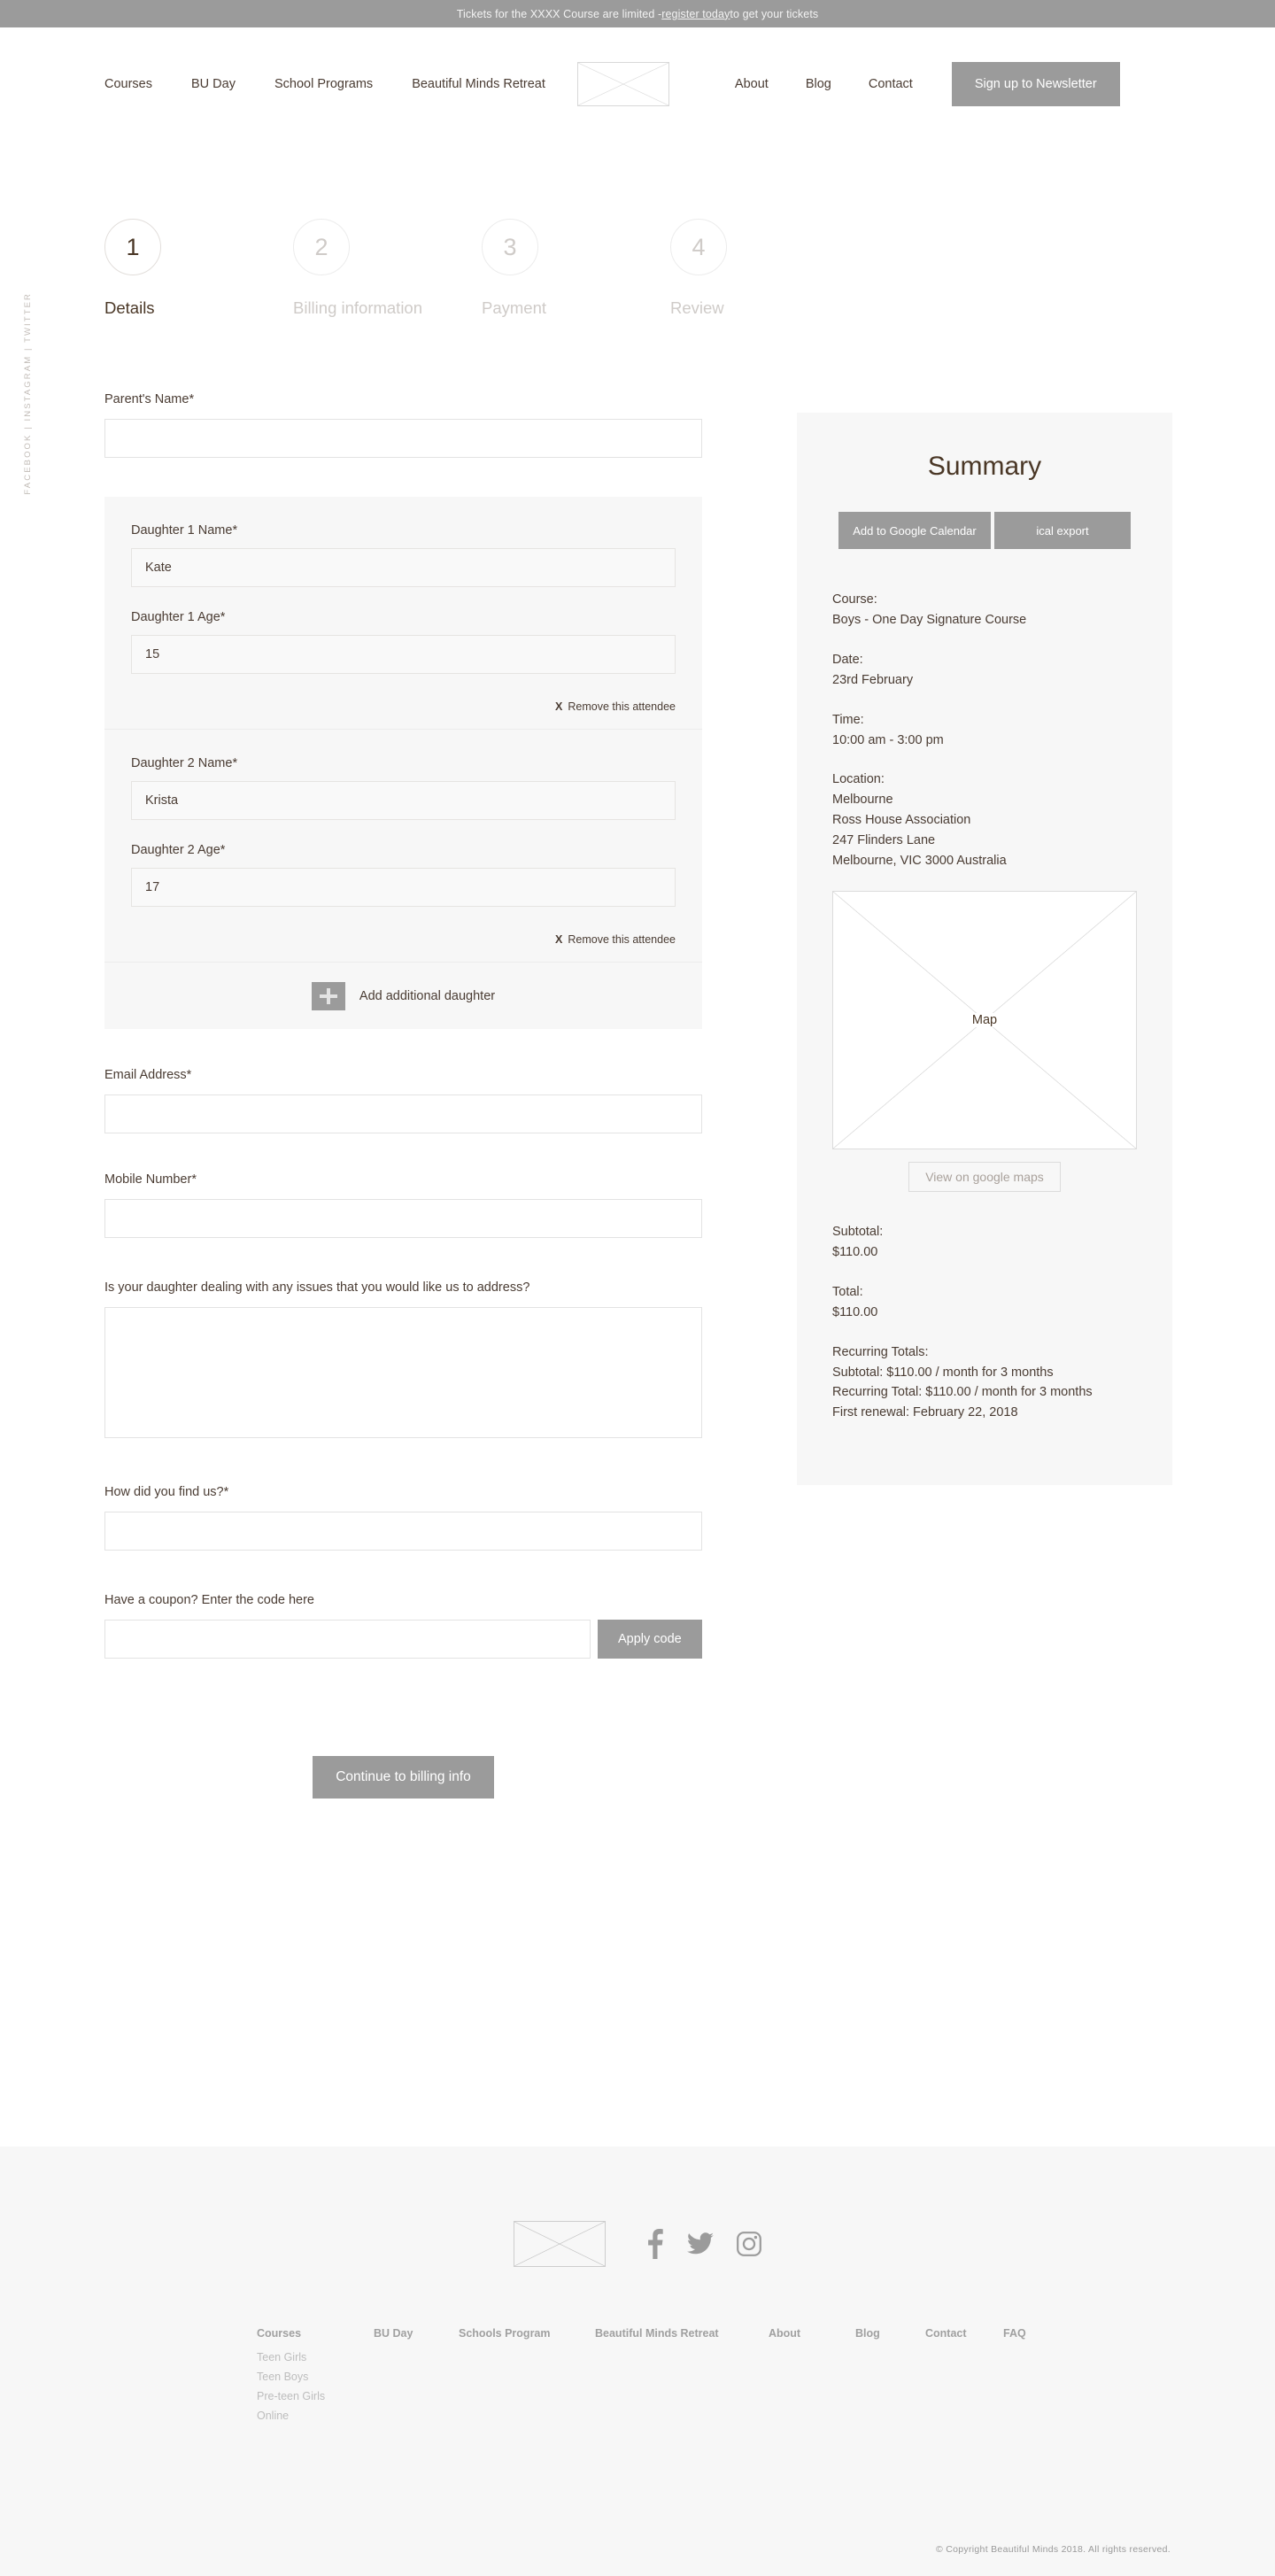 The height and width of the screenshot is (2576, 1275). What do you see at coordinates (964, 2376) in the screenshot?
I see `footer-col-contact: Contact` at bounding box center [964, 2376].